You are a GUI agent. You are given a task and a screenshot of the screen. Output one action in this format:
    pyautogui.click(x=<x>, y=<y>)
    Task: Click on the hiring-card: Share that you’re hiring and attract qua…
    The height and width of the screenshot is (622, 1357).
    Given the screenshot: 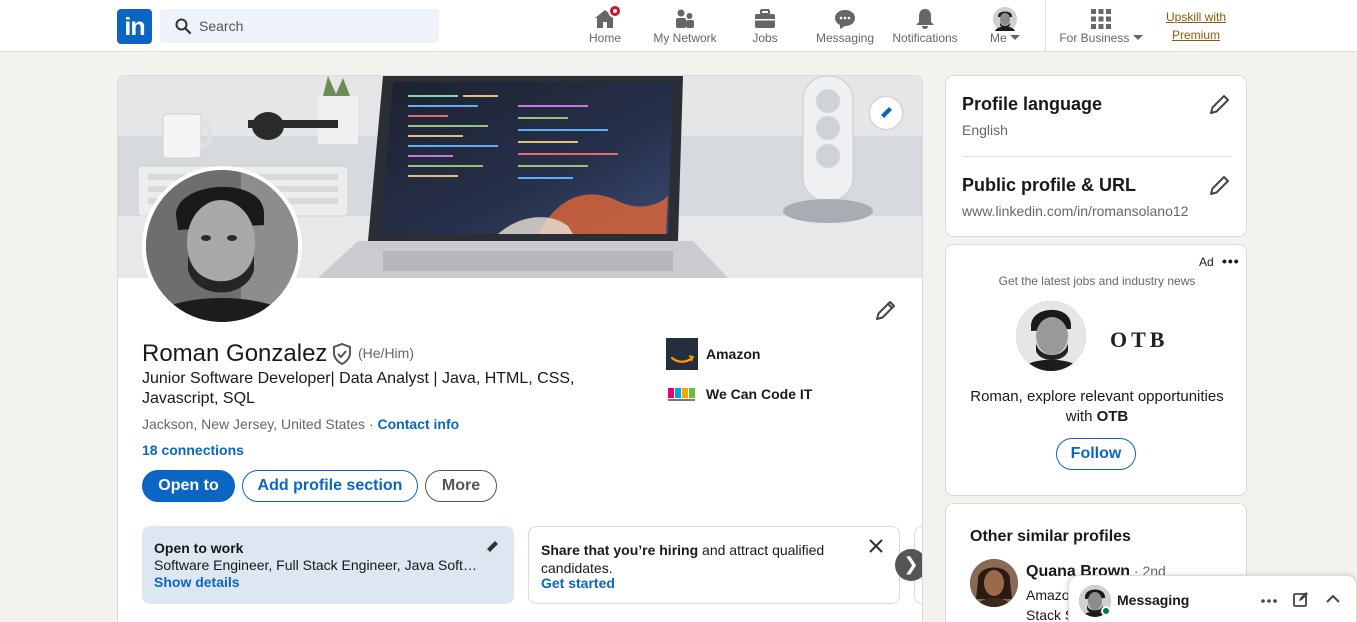 What is the action you would take?
    pyautogui.click(x=714, y=565)
    